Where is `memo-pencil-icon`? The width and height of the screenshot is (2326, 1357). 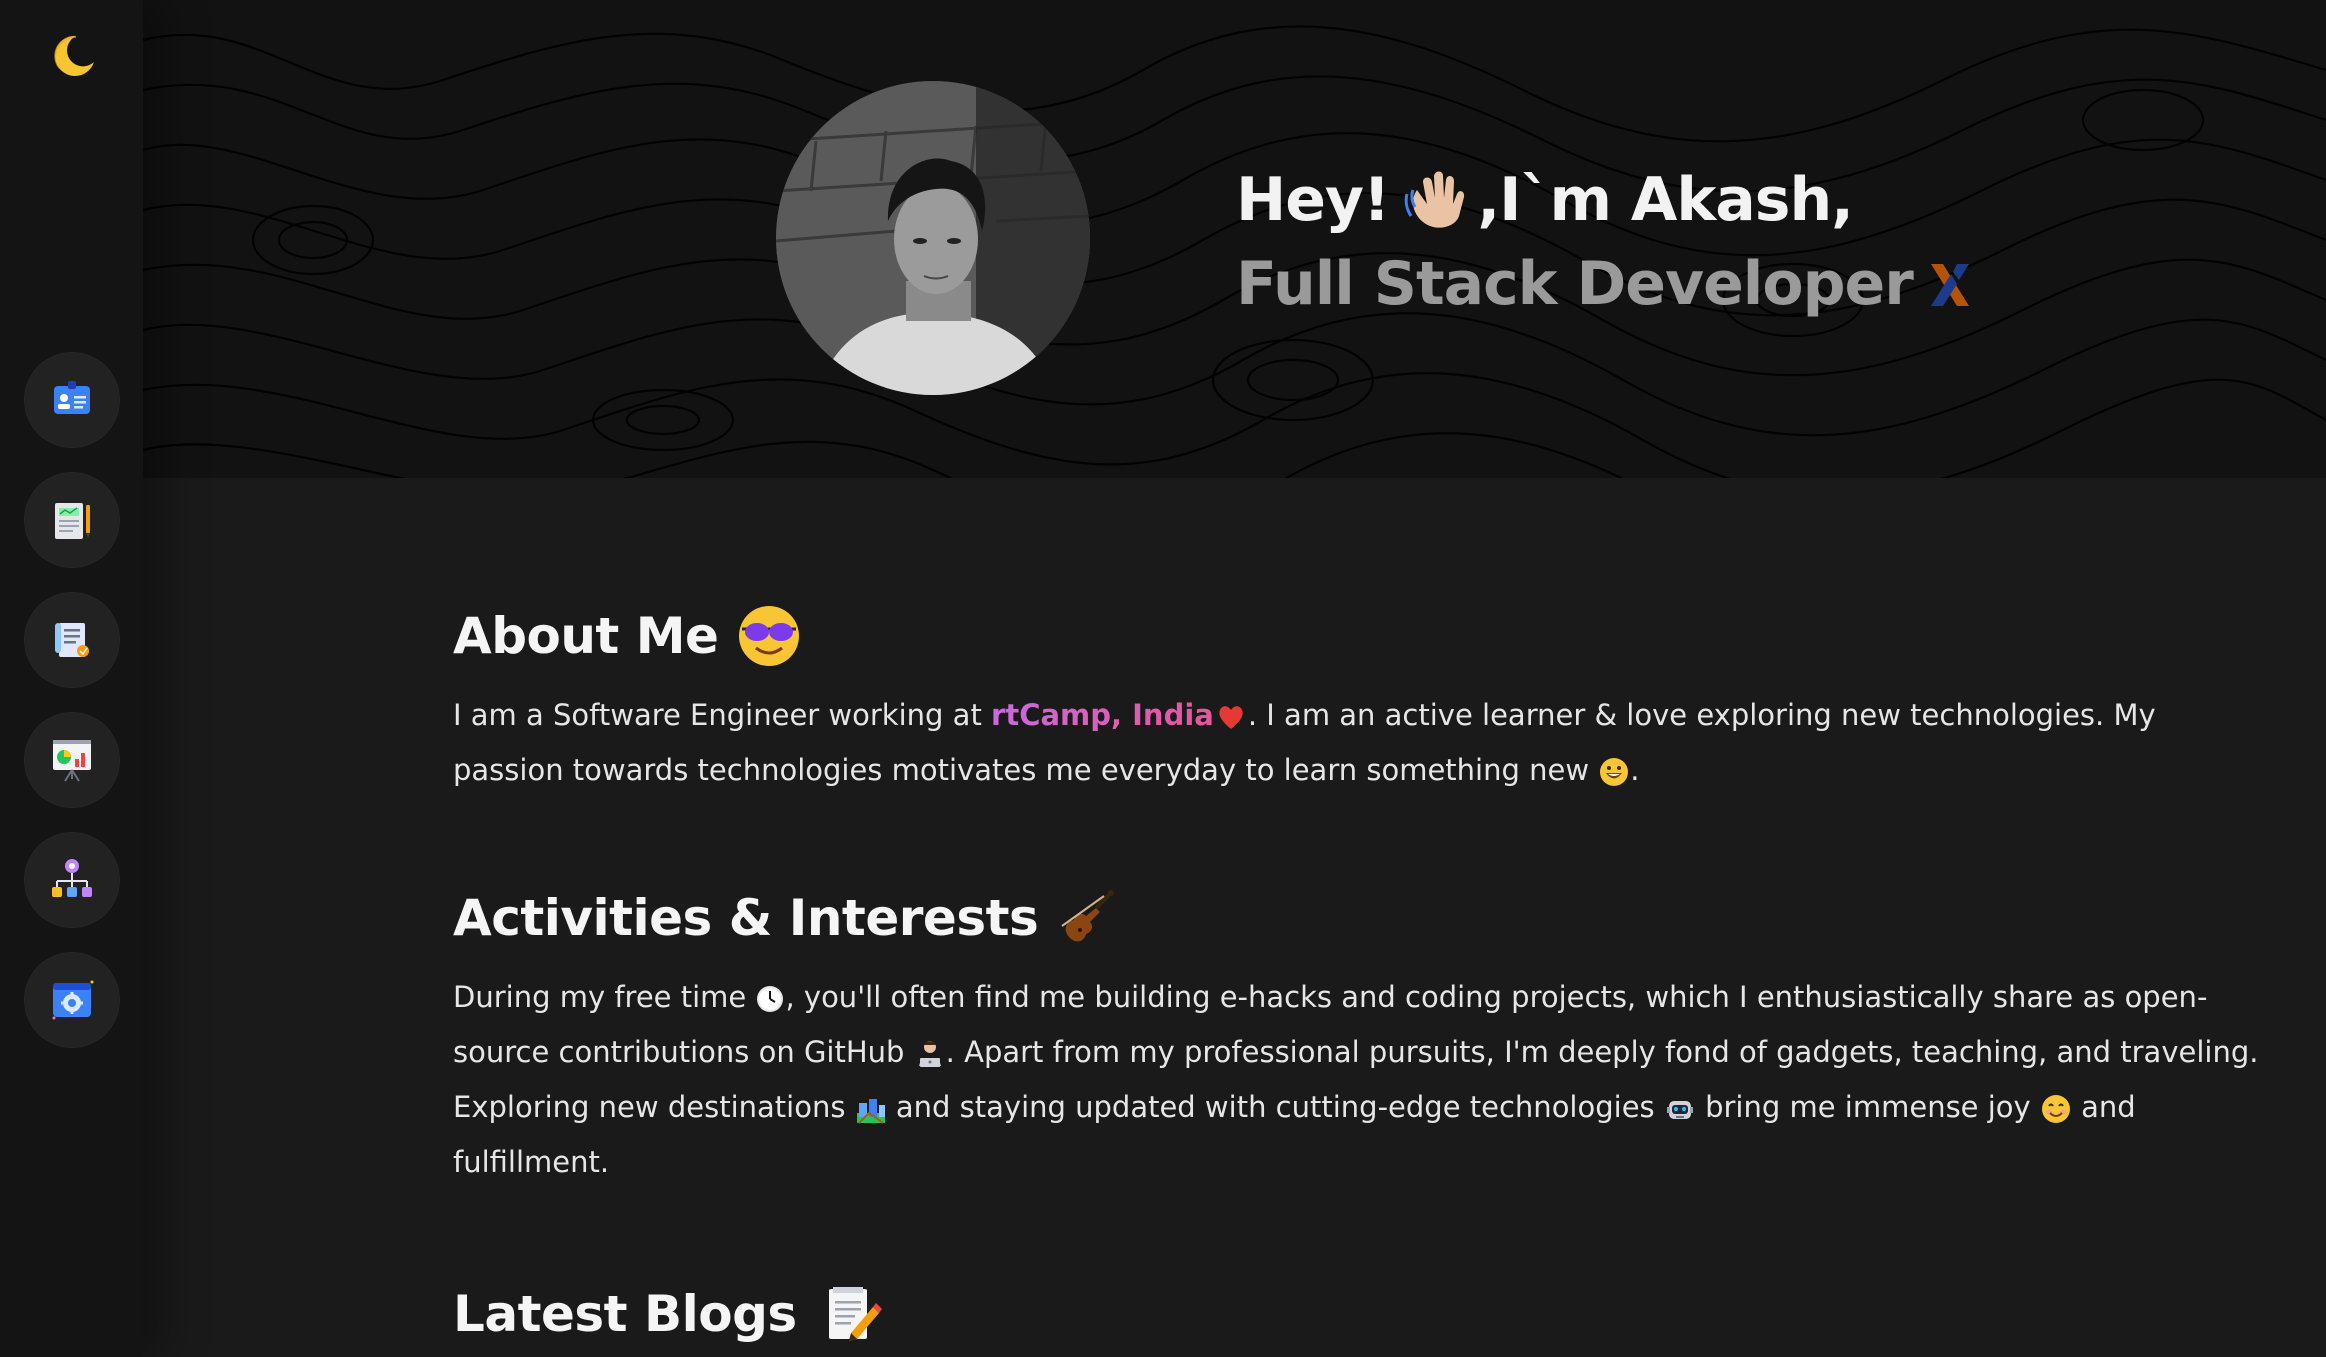 memo-pencil-icon is located at coordinates (855, 1314).